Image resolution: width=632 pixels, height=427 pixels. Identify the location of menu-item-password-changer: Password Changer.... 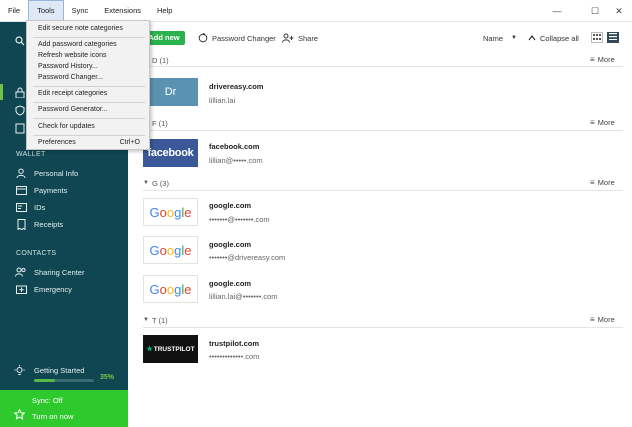
(70, 77).